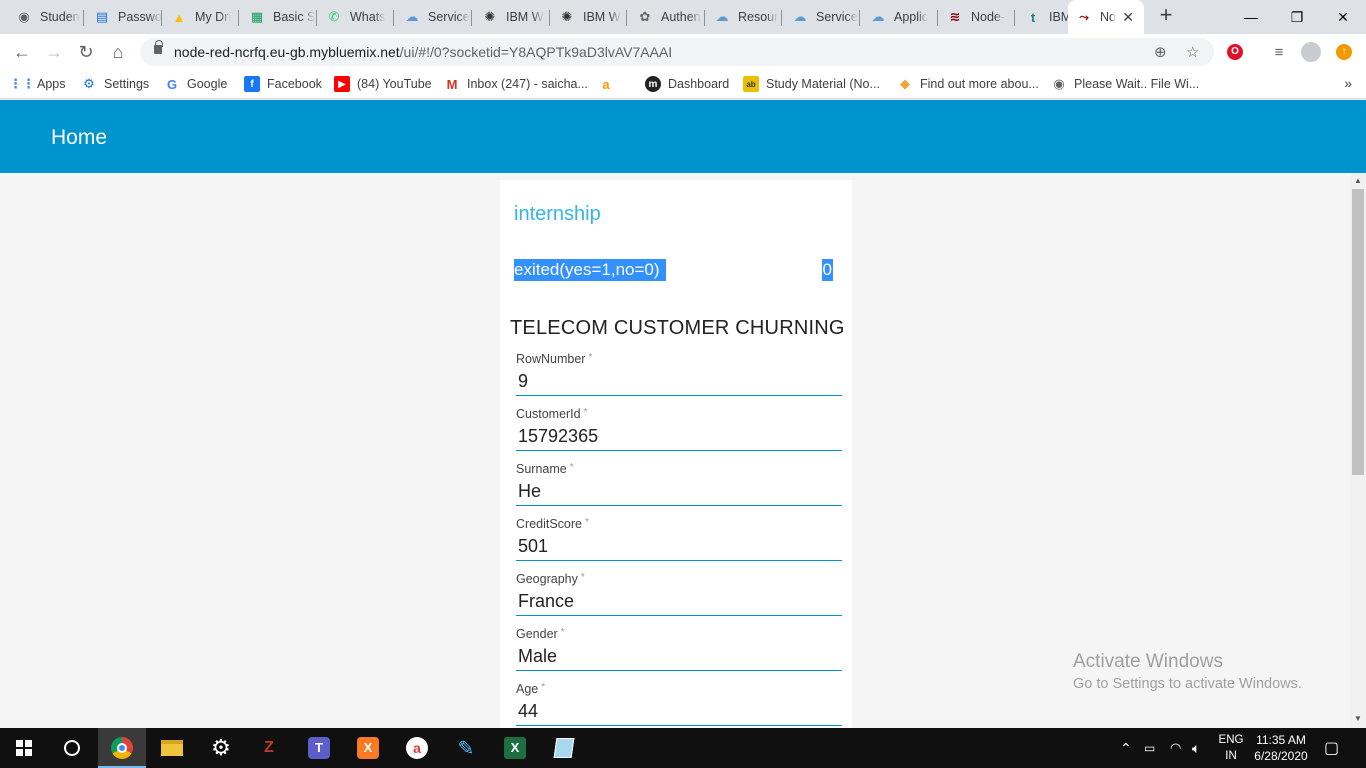 This screenshot has height=768, width=1366. What do you see at coordinates (1149, 748) in the screenshot?
I see `battery-icon: ▭` at bounding box center [1149, 748].